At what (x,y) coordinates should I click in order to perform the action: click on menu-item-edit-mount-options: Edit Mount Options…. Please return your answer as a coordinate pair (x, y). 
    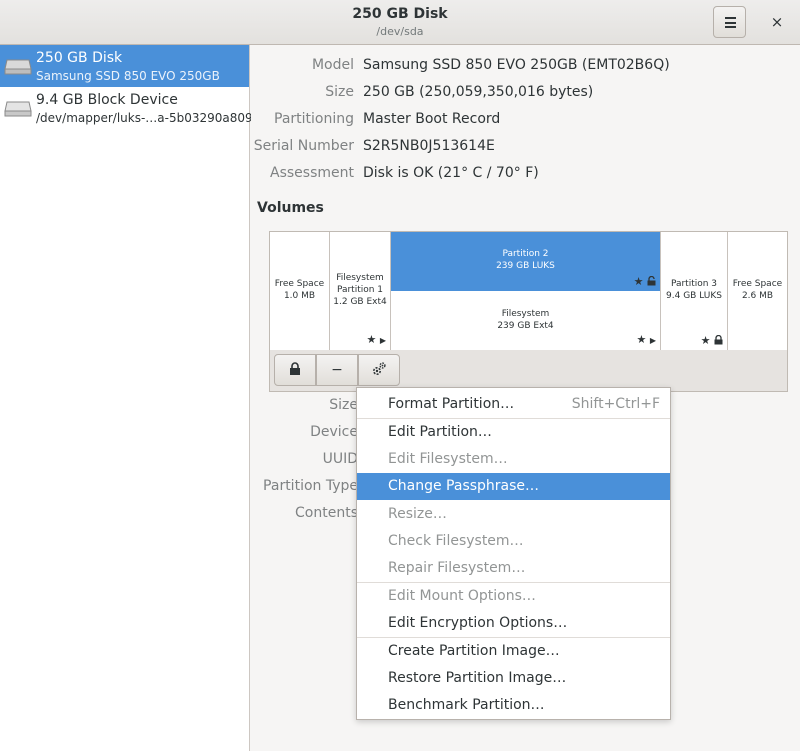
    Looking at the image, I should click on (513, 596).